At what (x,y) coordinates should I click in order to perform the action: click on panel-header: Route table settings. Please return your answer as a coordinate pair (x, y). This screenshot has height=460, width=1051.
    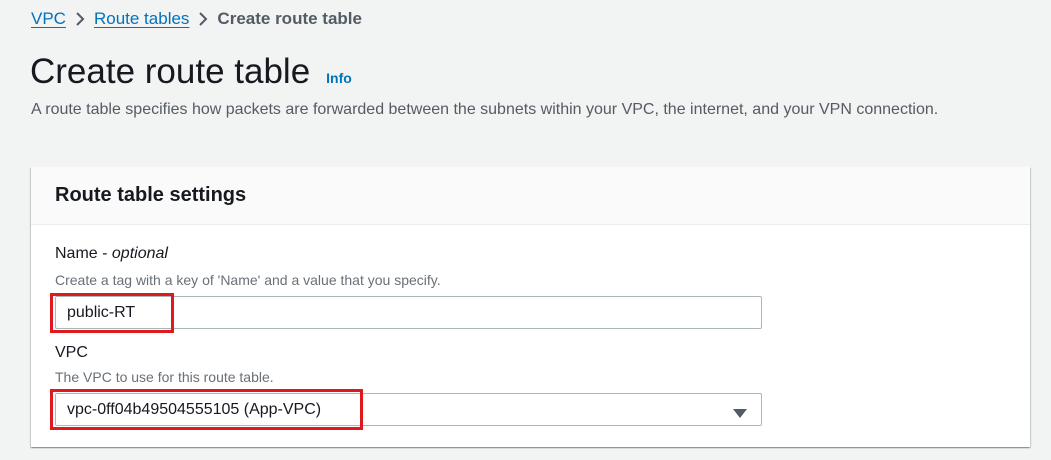
    Looking at the image, I should click on (530, 196).